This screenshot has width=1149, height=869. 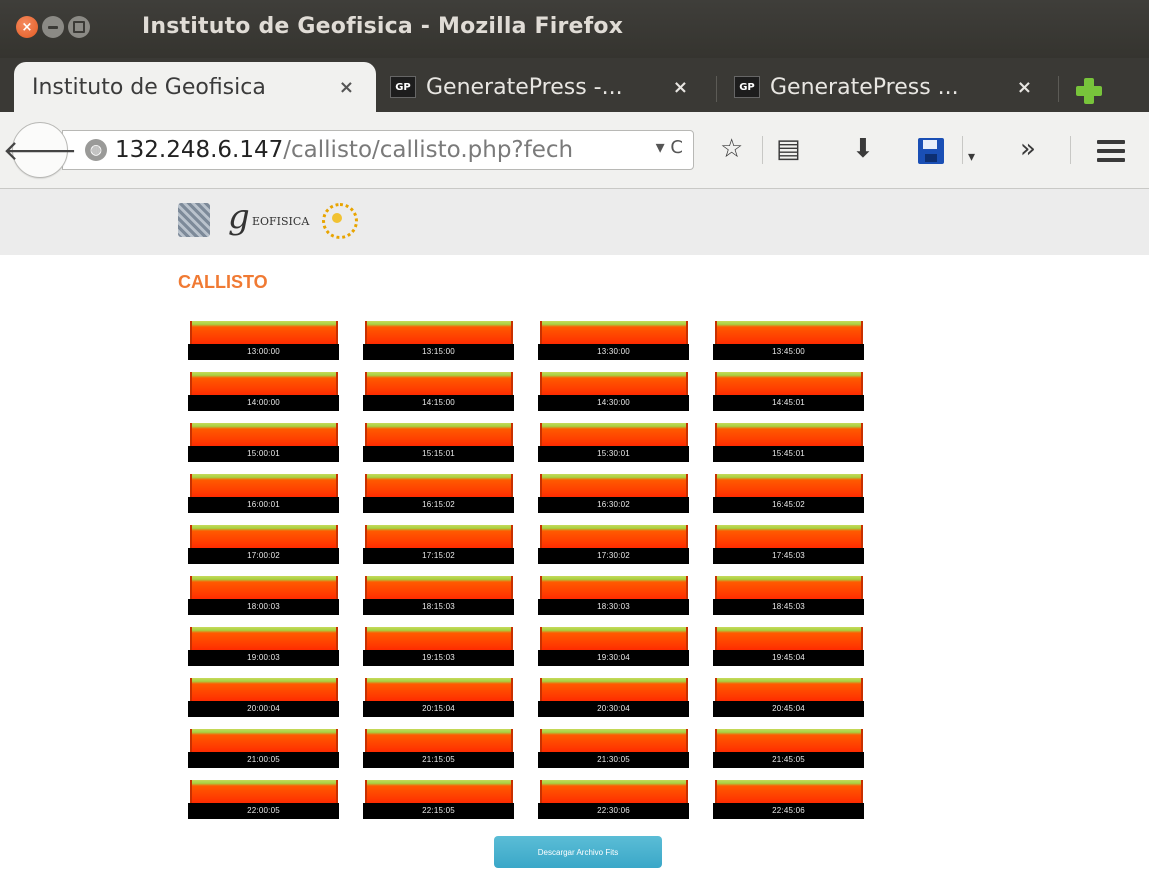 What do you see at coordinates (1089, 91) in the screenshot?
I see `new-tab-plus-icon` at bounding box center [1089, 91].